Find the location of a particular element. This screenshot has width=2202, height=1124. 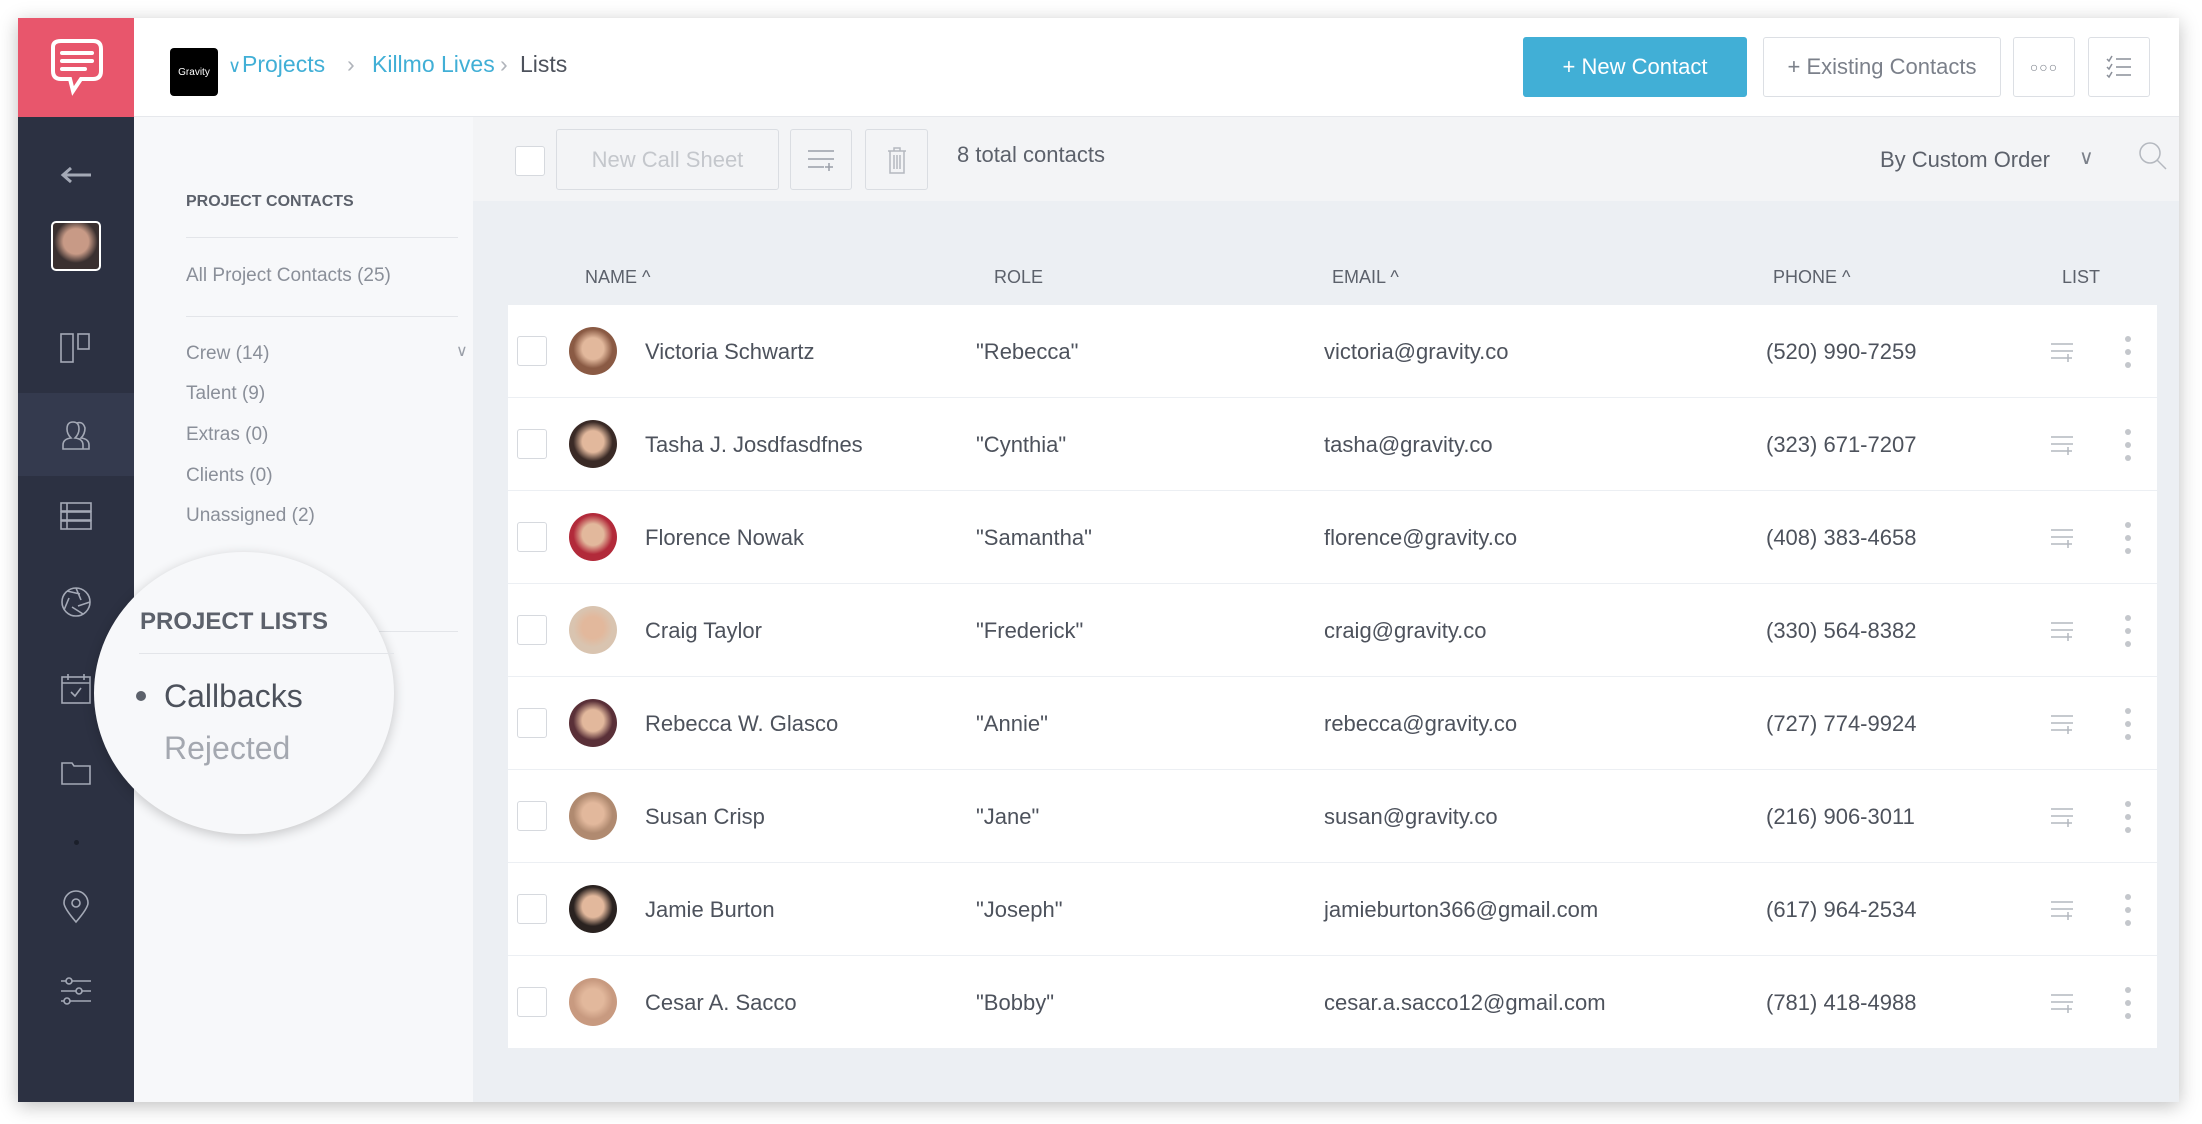

total-contacts: 8 total contacts is located at coordinates (1031, 154).